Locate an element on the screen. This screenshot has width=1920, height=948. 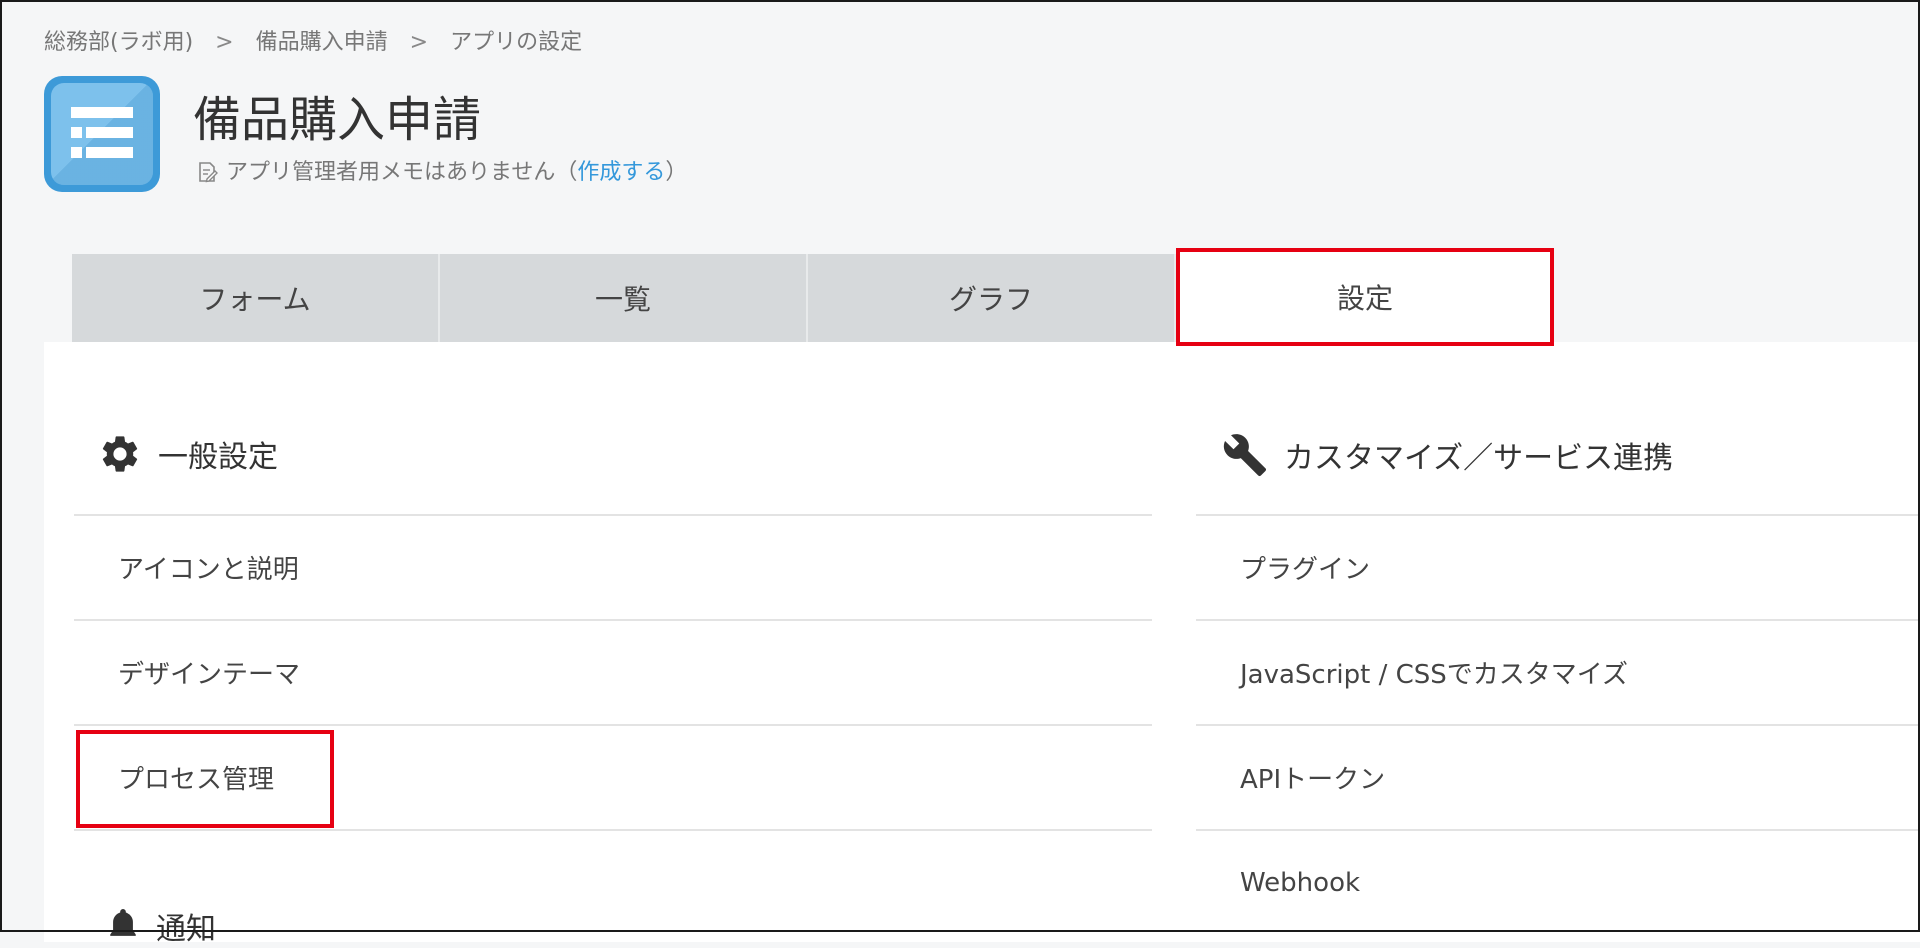
breadcrumb: 総務部(ラボ用) > 備品購入申請 > アプリの設定 is located at coordinates (313, 40).